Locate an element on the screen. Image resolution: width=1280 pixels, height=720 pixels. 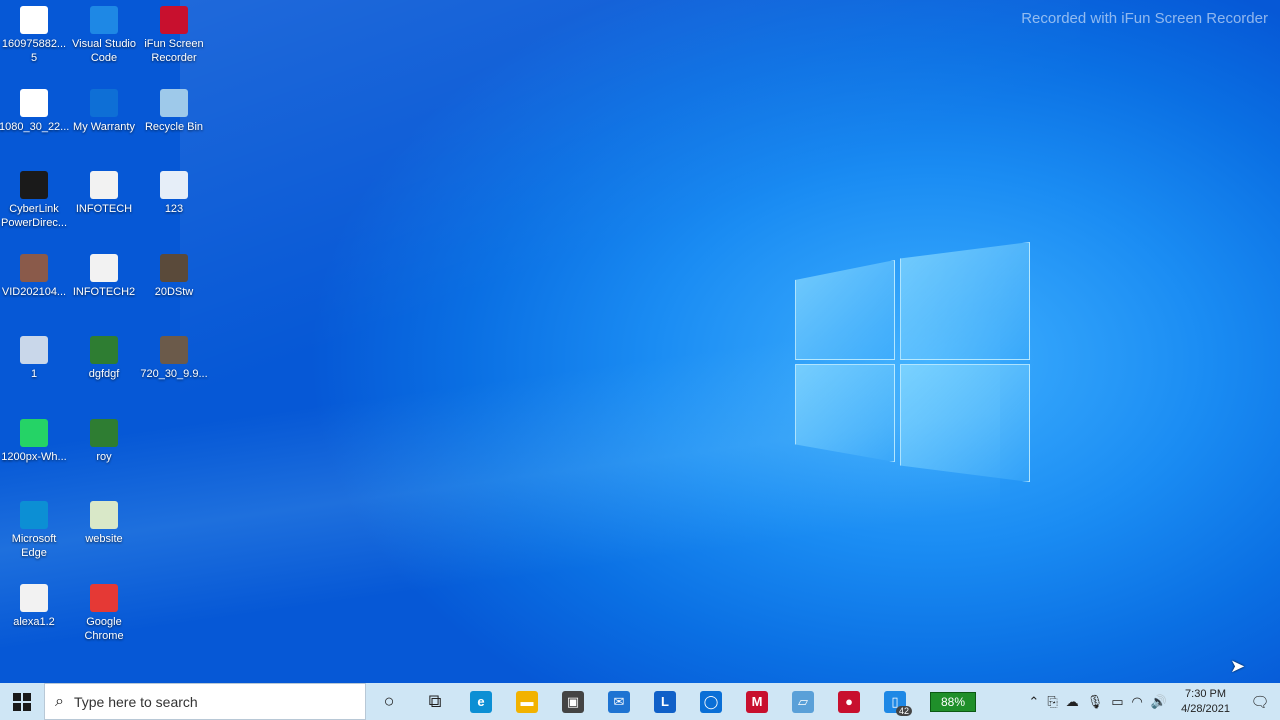
desktop-icon: Google Chrome is located at coordinates (104, 610).